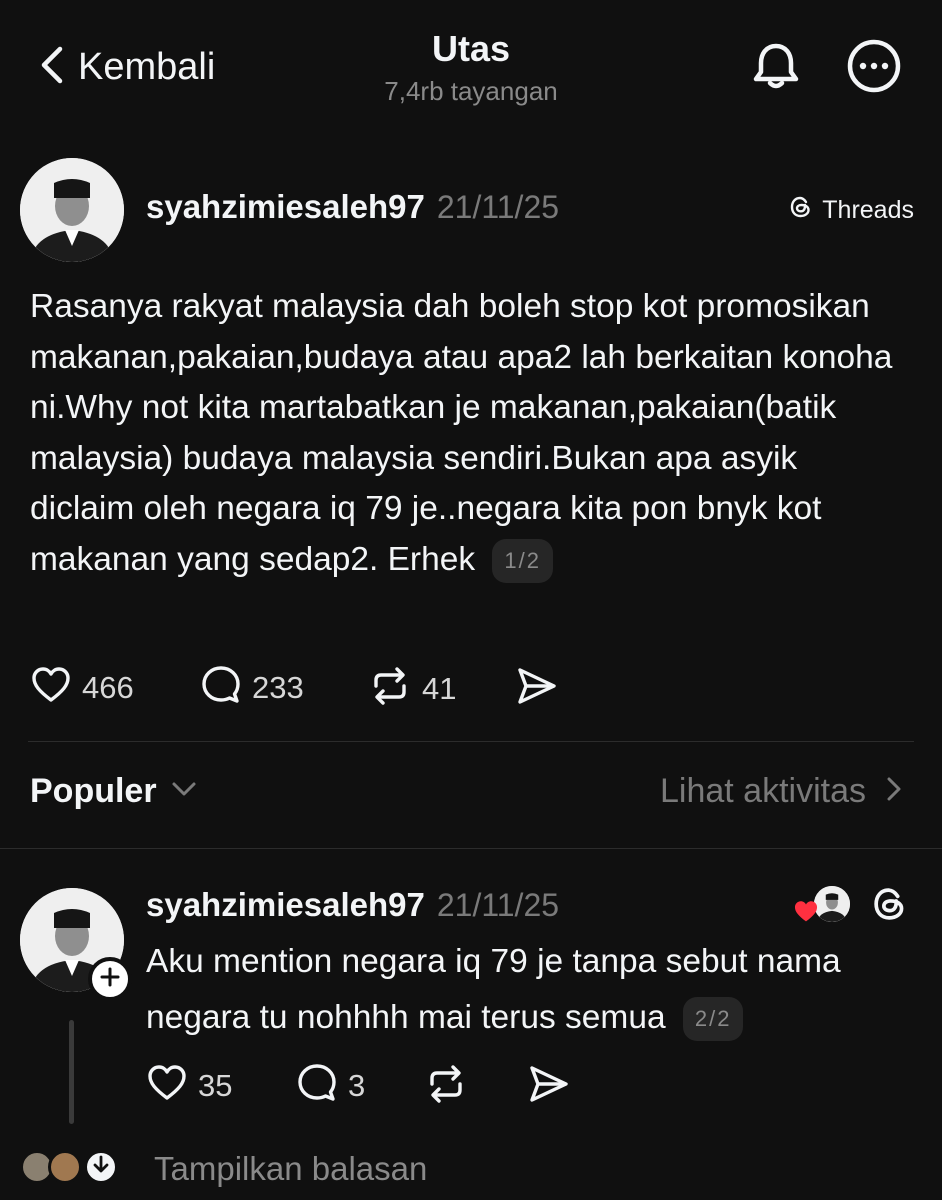 The width and height of the screenshot is (942, 1200). I want to click on repost-count: 41, so click(439, 688).